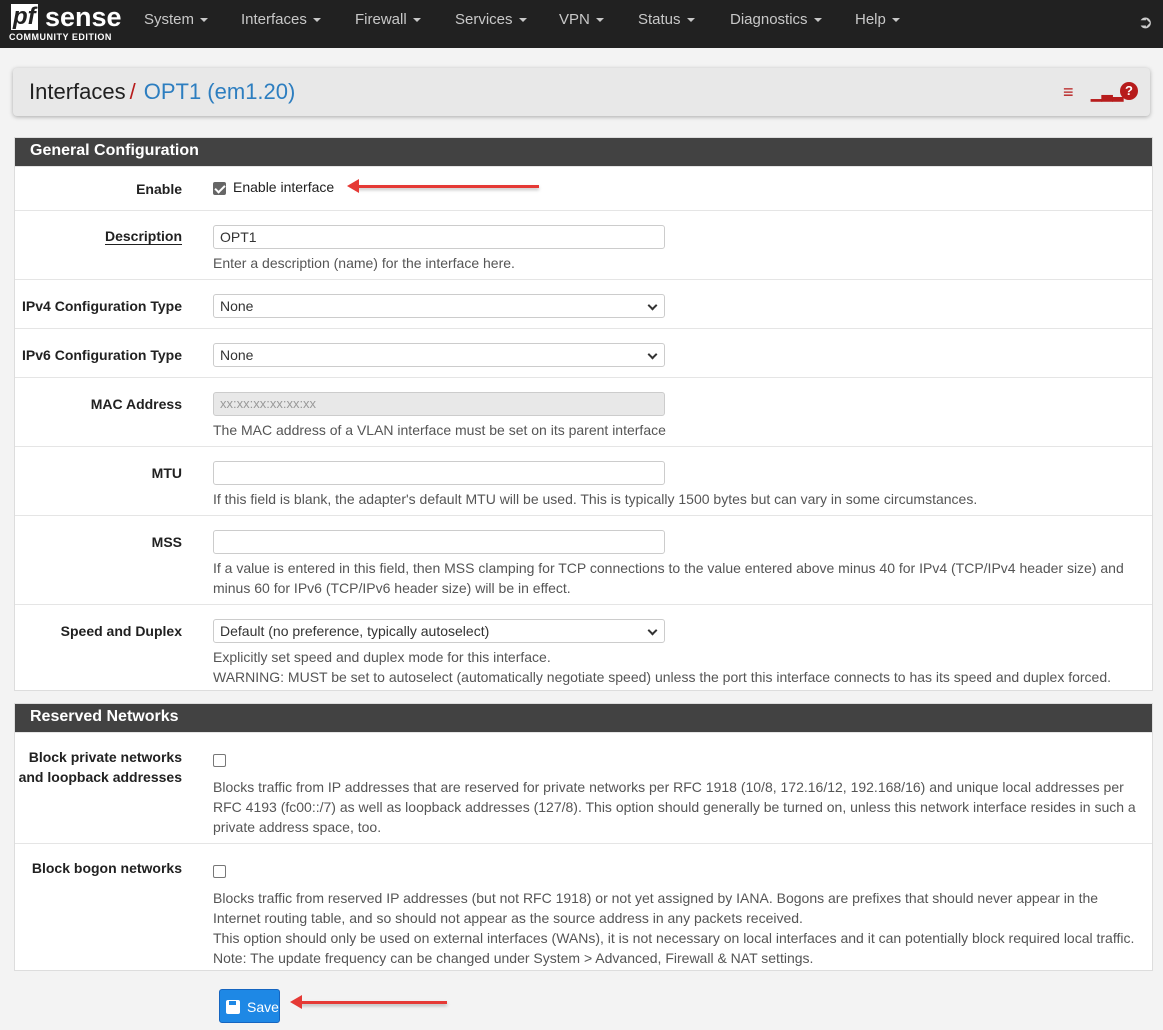 Image resolution: width=1163 pixels, height=1030 pixels. Describe the element at coordinates (1145, 22) in the screenshot. I see `logout-icon: ➲` at that location.